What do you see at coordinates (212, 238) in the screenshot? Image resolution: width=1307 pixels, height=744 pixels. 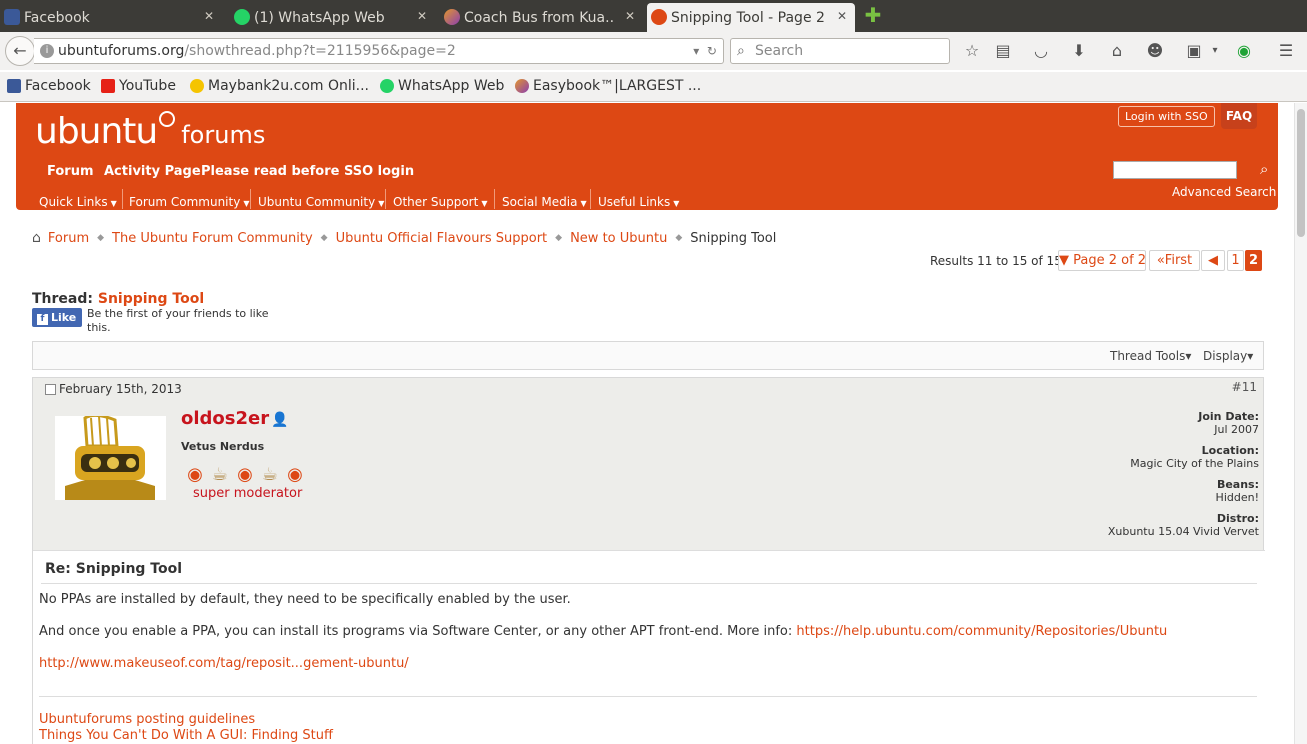 I see `breadcrumb-forum-community: The Ubuntu Forum Community` at bounding box center [212, 238].